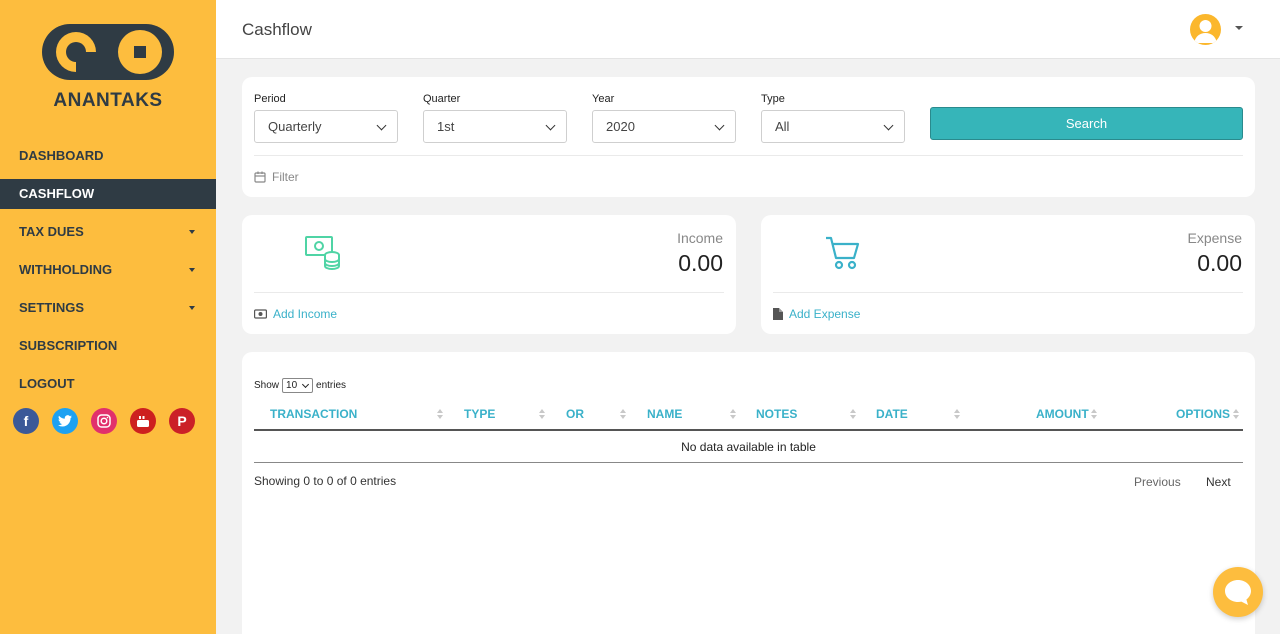 This screenshot has width=1280, height=634. What do you see at coordinates (295, 126) in the screenshot?
I see `period-value: Quarterly` at bounding box center [295, 126].